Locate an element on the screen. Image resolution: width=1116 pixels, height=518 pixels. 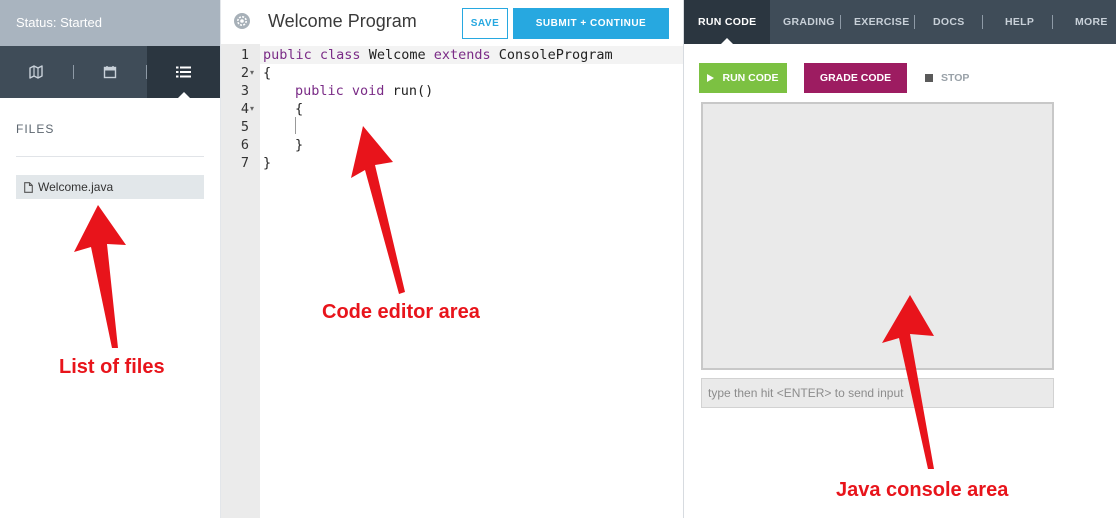
run-code-label: RUN CODE is located at coordinates (750, 78).